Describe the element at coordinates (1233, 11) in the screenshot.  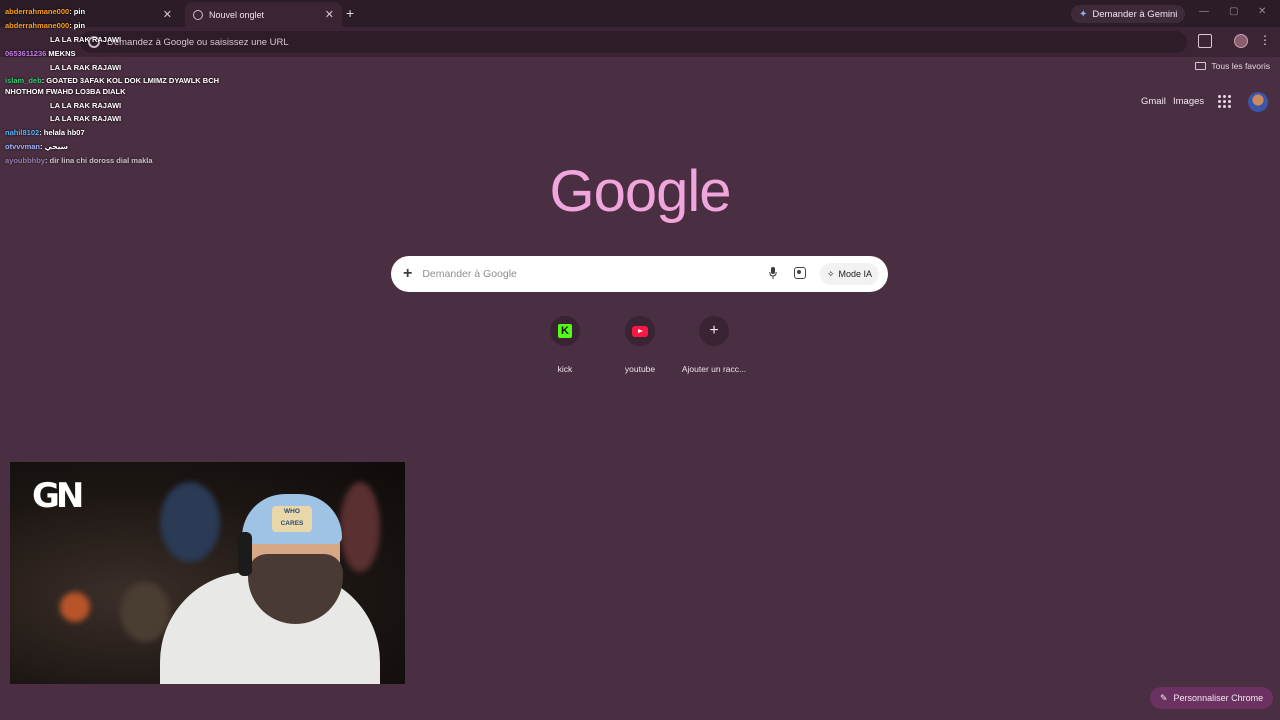
I see `maximize-icon: ▢` at that location.